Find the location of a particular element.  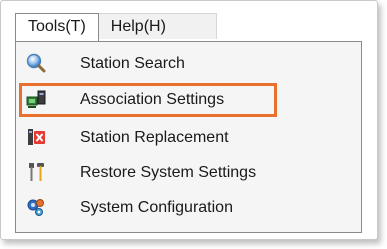

system-config-icon is located at coordinates (36, 207).